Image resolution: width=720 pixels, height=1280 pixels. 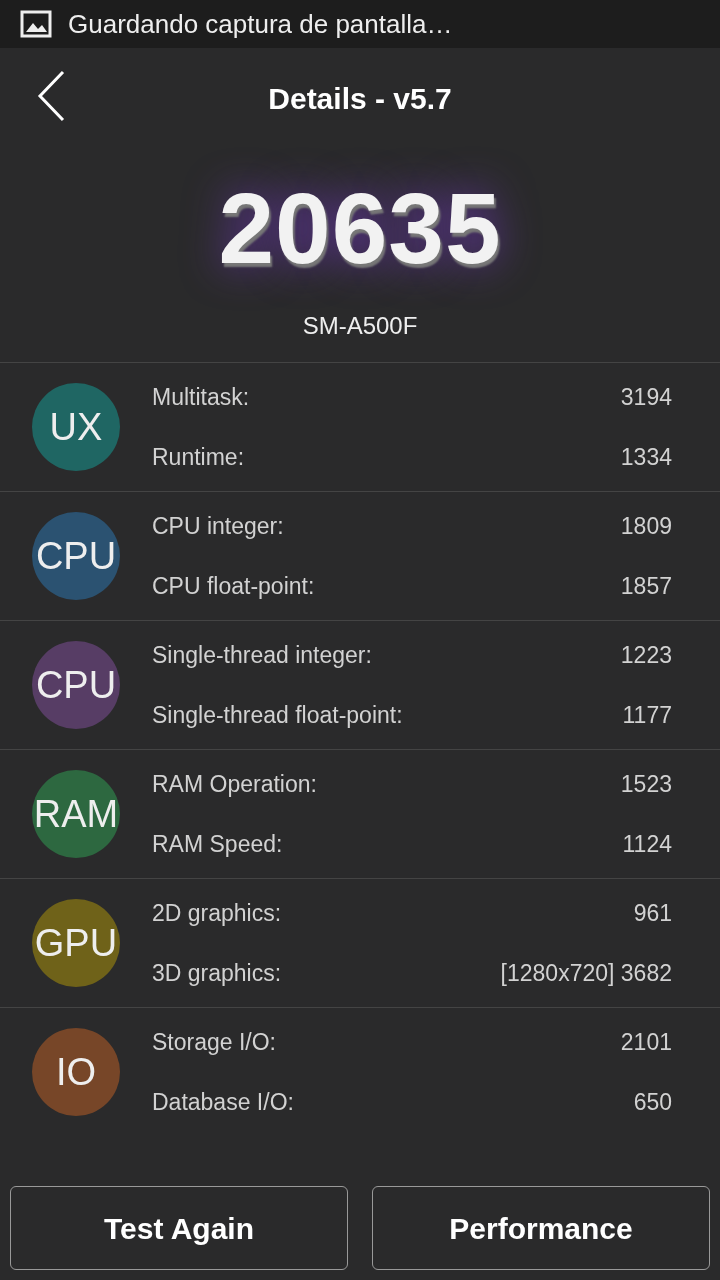 What do you see at coordinates (234, 784) in the screenshot?
I see `metric-label: RAM Operation:` at bounding box center [234, 784].